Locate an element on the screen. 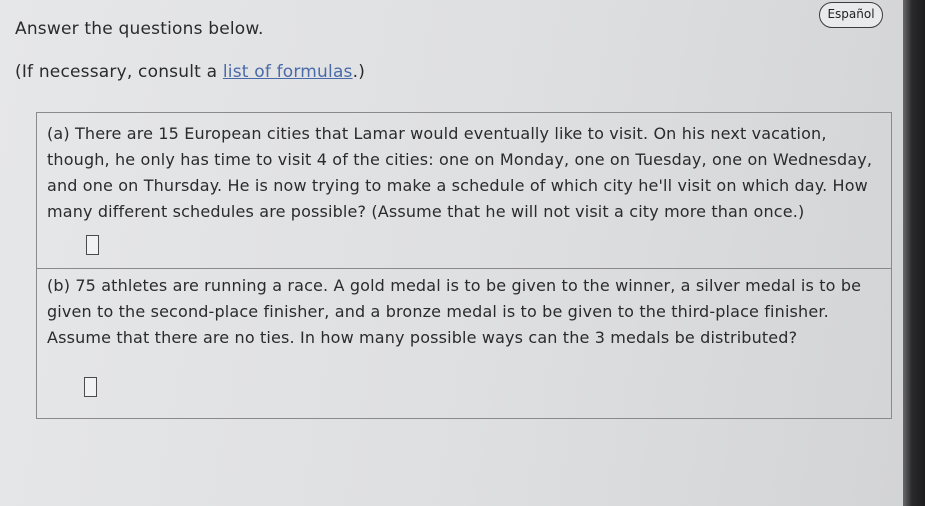 The height and width of the screenshot is (506, 925). formulas-link: list of formulas is located at coordinates (288, 72).